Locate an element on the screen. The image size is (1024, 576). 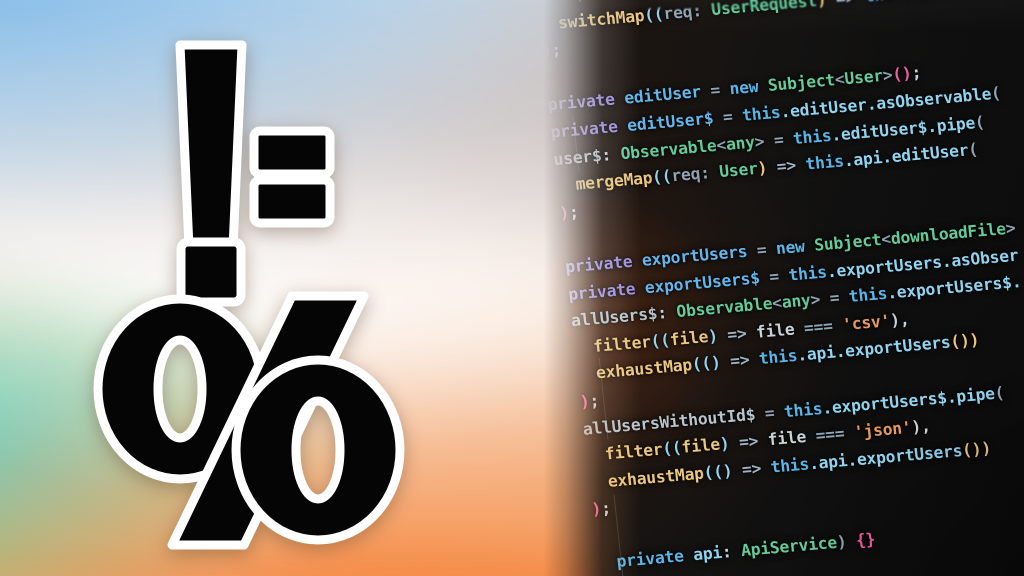
code-token: downloadFile is located at coordinates (948, 234).